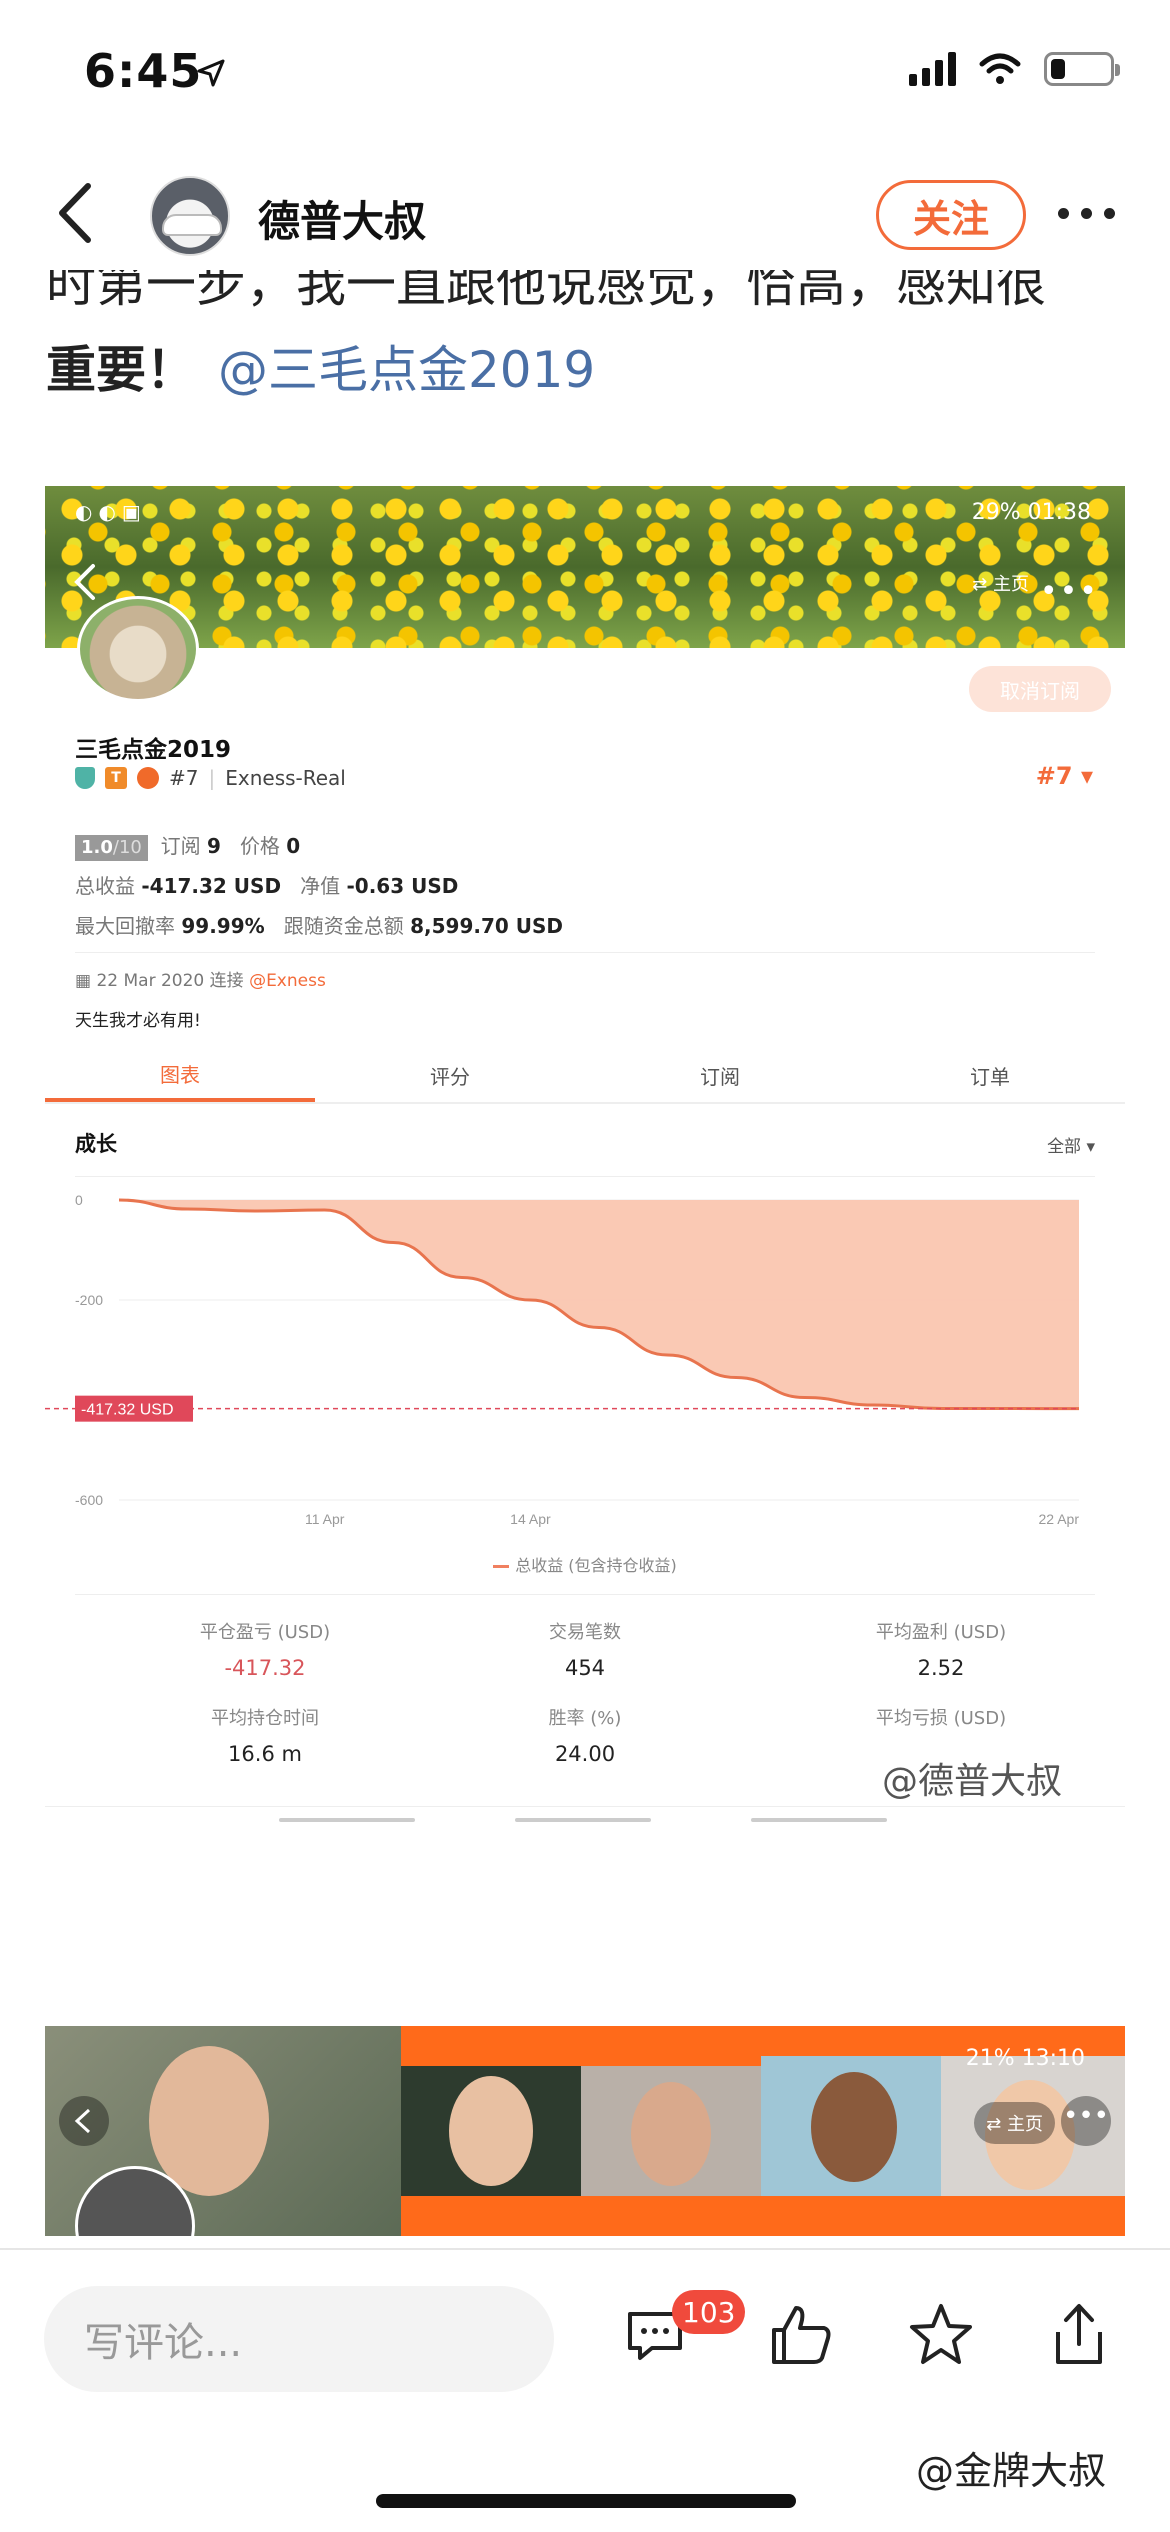 This screenshot has height=2532, width=1170. Describe the element at coordinates (1069, 591) in the screenshot. I see `banner-more-icon: •••` at that location.